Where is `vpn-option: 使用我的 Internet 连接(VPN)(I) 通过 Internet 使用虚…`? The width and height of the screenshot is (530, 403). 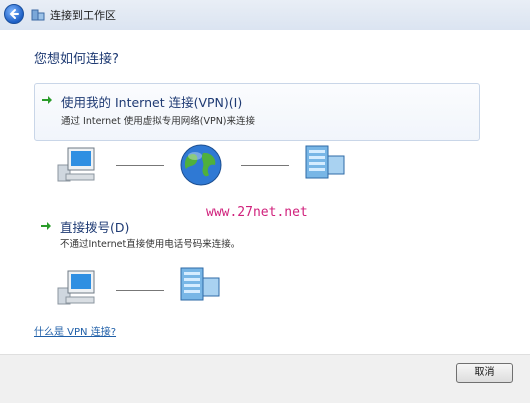 vpn-option: 使用我的 Internet 连接(VPN)(I) 通过 Internet 使用虚… is located at coordinates (257, 112).